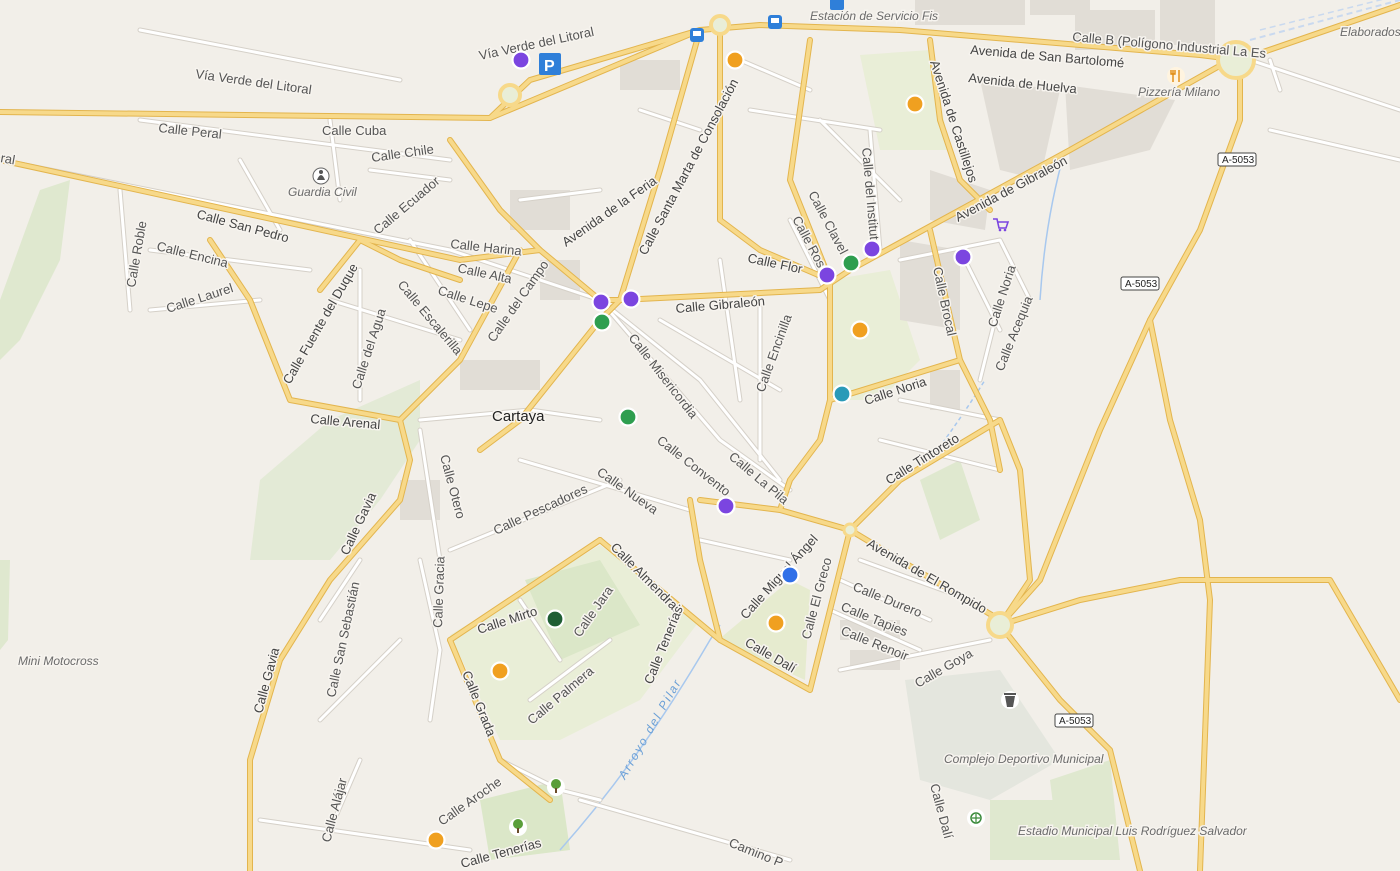 The width and height of the screenshot is (1400, 871). What do you see at coordinates (8, 158) in the screenshot?
I see `street-label: ral` at bounding box center [8, 158].